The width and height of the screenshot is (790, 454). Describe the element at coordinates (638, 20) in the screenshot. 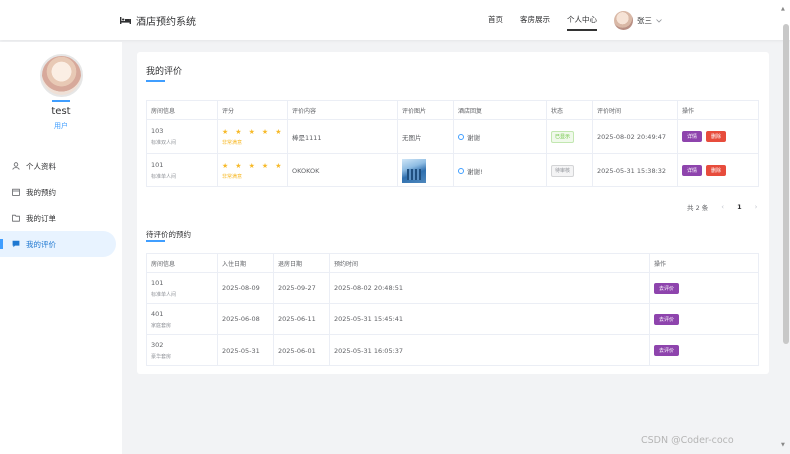

I see `user-menu: 张三` at that location.